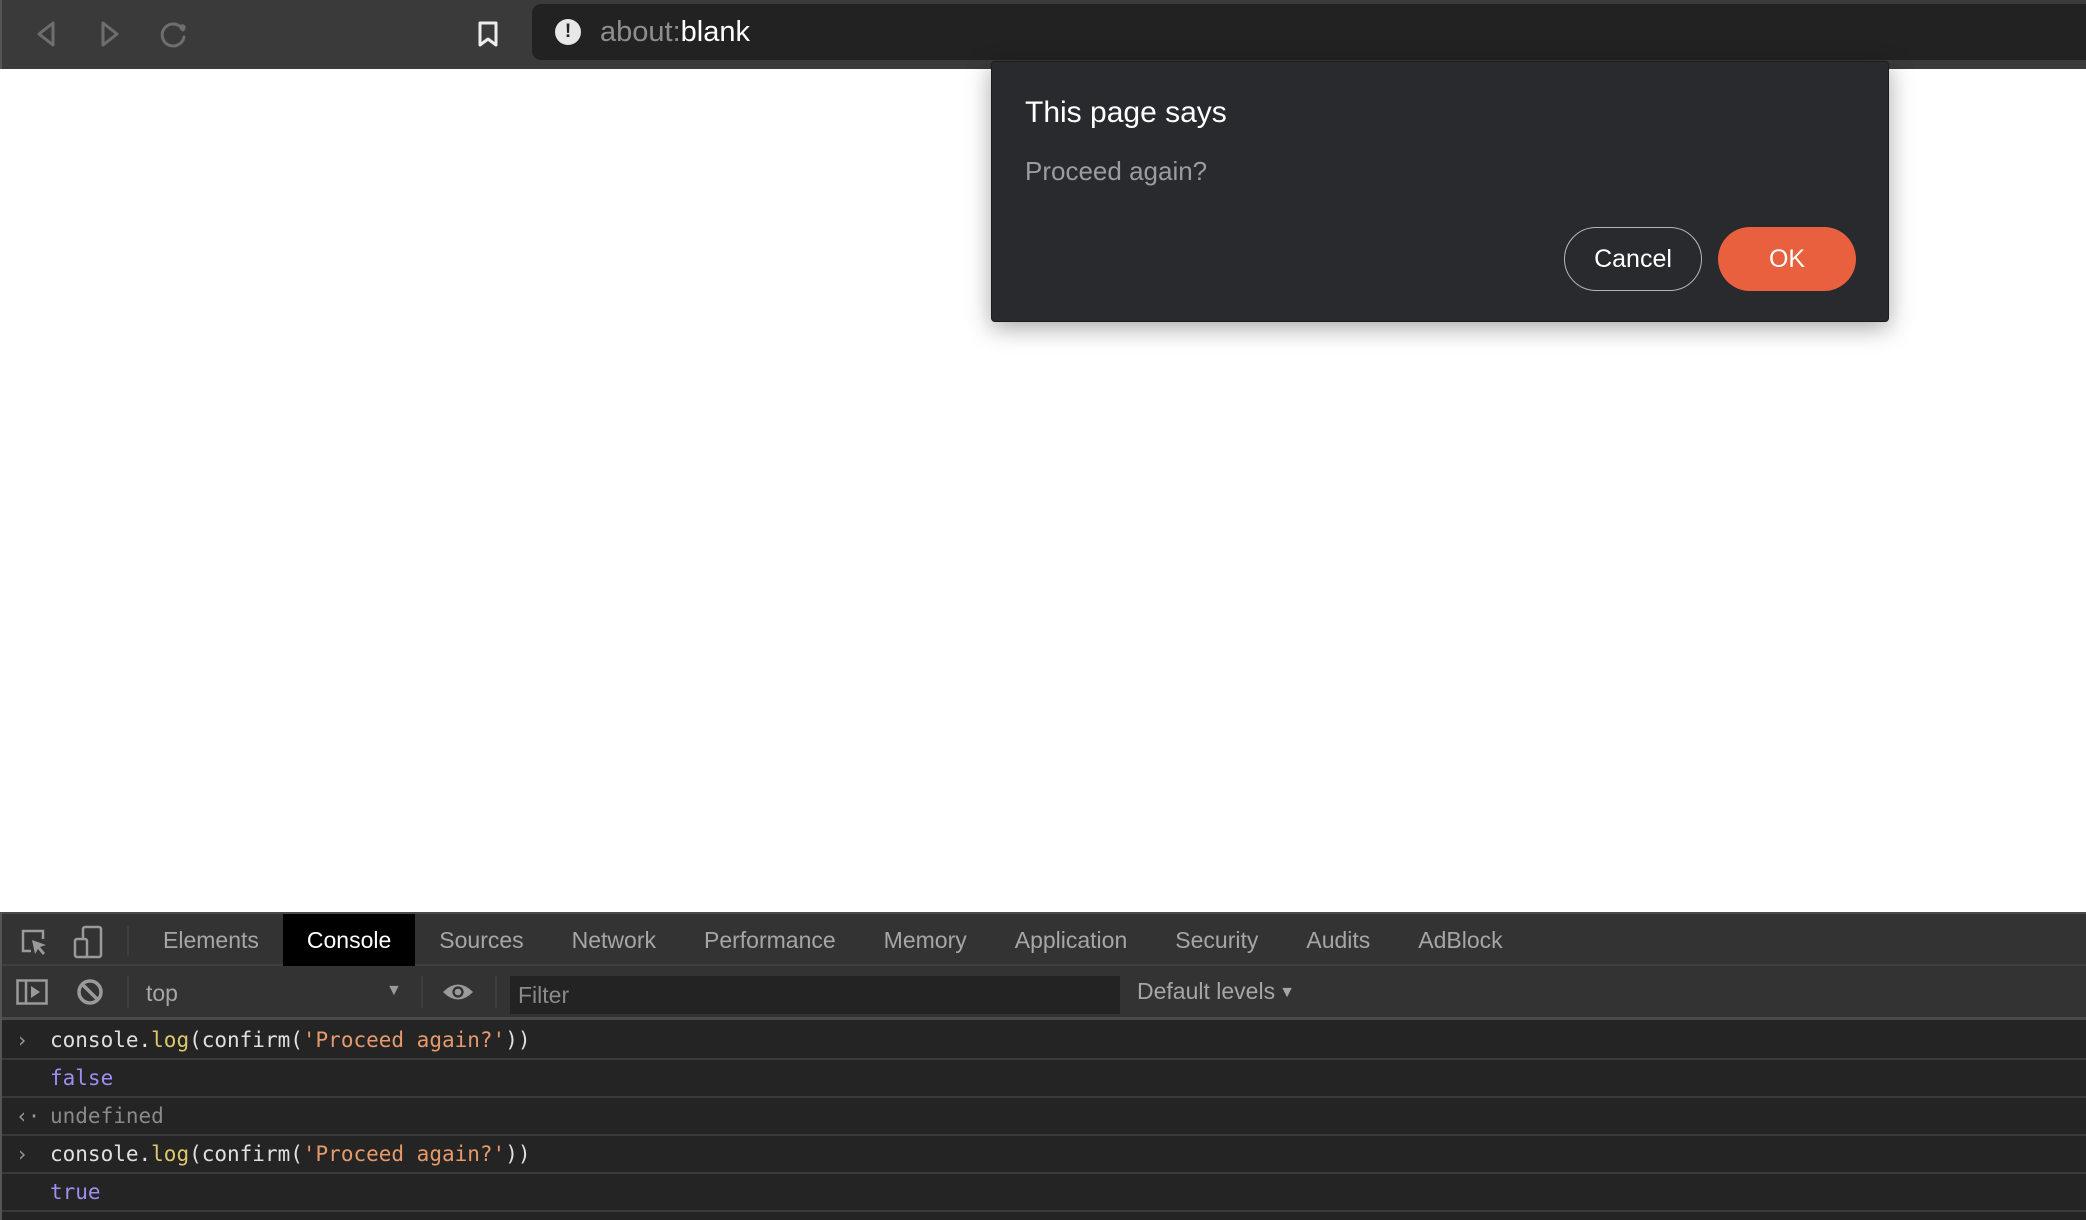 The height and width of the screenshot is (1220, 2086). What do you see at coordinates (1206, 991) in the screenshot?
I see `log-levels-label: Default levels` at bounding box center [1206, 991].